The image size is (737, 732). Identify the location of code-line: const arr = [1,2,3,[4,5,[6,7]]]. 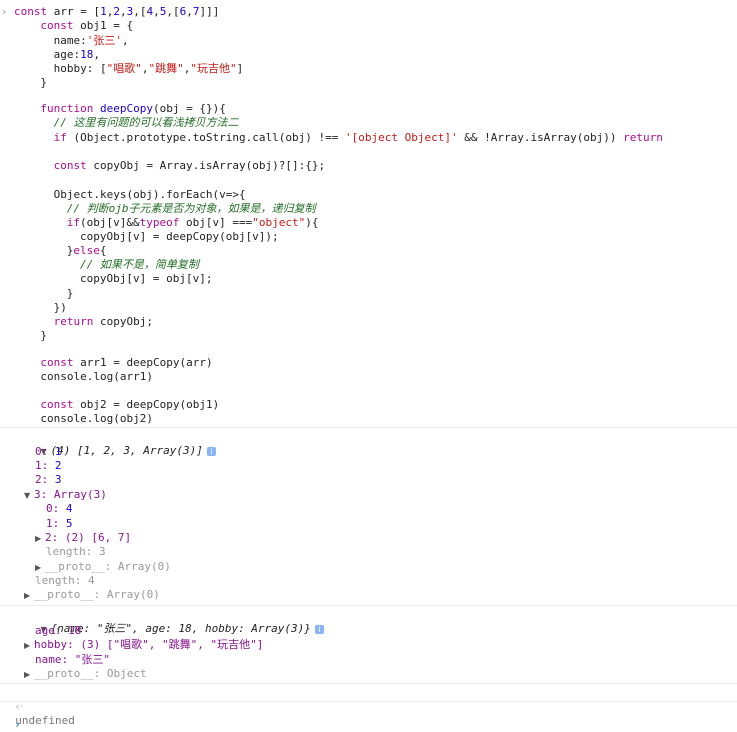
(117, 11).